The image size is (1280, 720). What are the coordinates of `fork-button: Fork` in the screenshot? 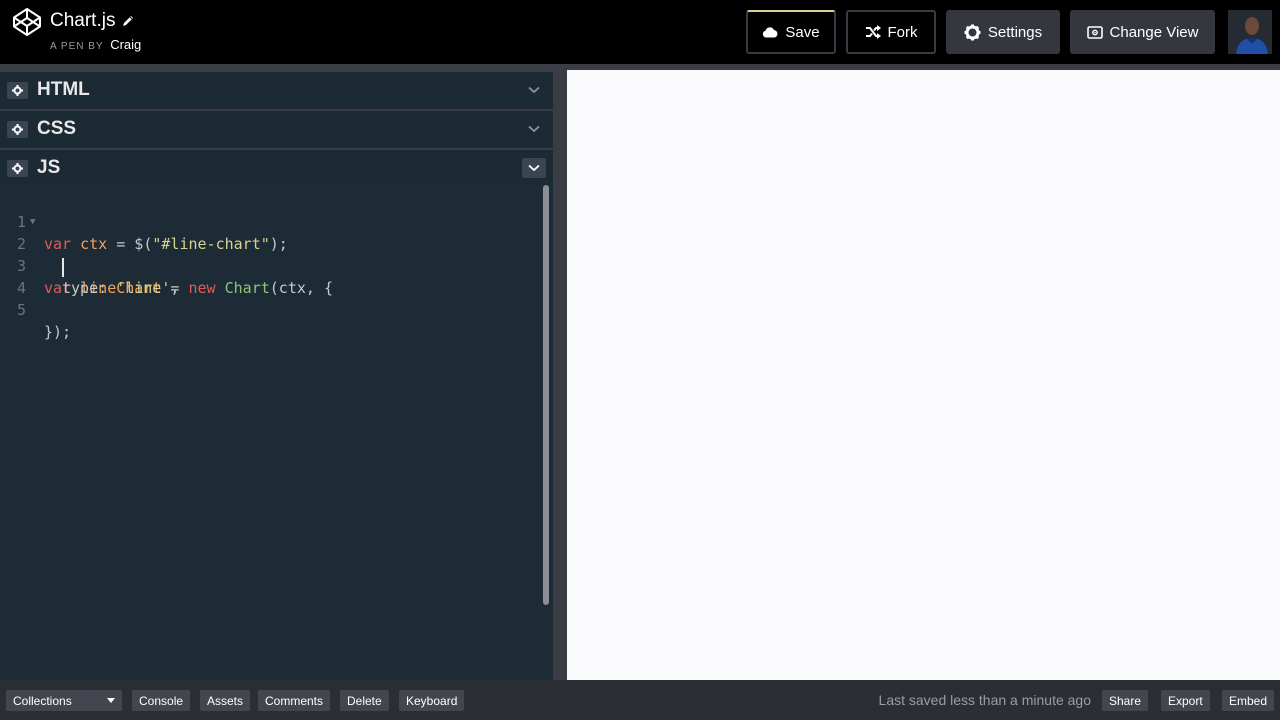 It's located at (891, 32).